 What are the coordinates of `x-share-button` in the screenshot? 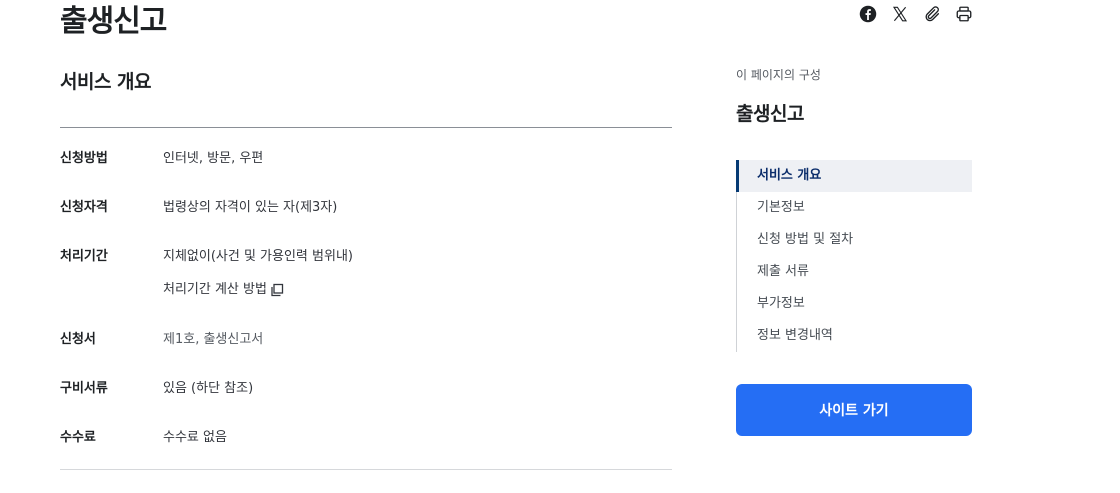 It's located at (900, 14).